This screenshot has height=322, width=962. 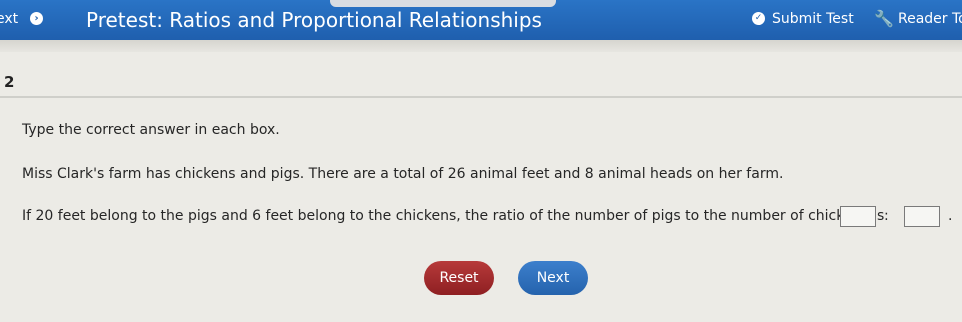 I want to click on reader-tools-button: Reader To, so click(x=930, y=19).